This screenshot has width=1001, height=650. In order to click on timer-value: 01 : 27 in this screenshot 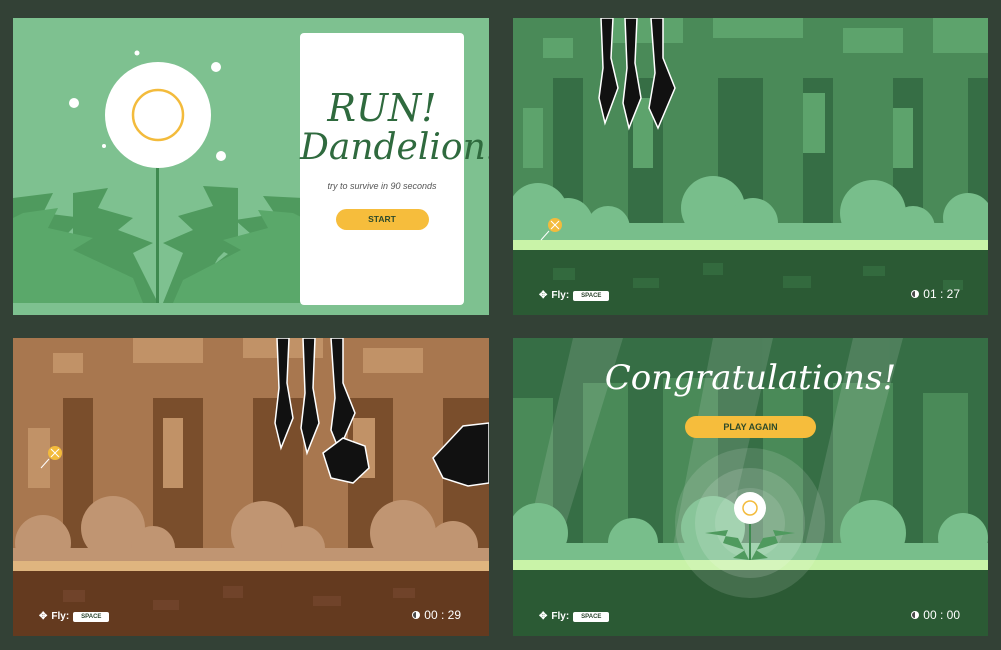, I will do `click(941, 294)`.